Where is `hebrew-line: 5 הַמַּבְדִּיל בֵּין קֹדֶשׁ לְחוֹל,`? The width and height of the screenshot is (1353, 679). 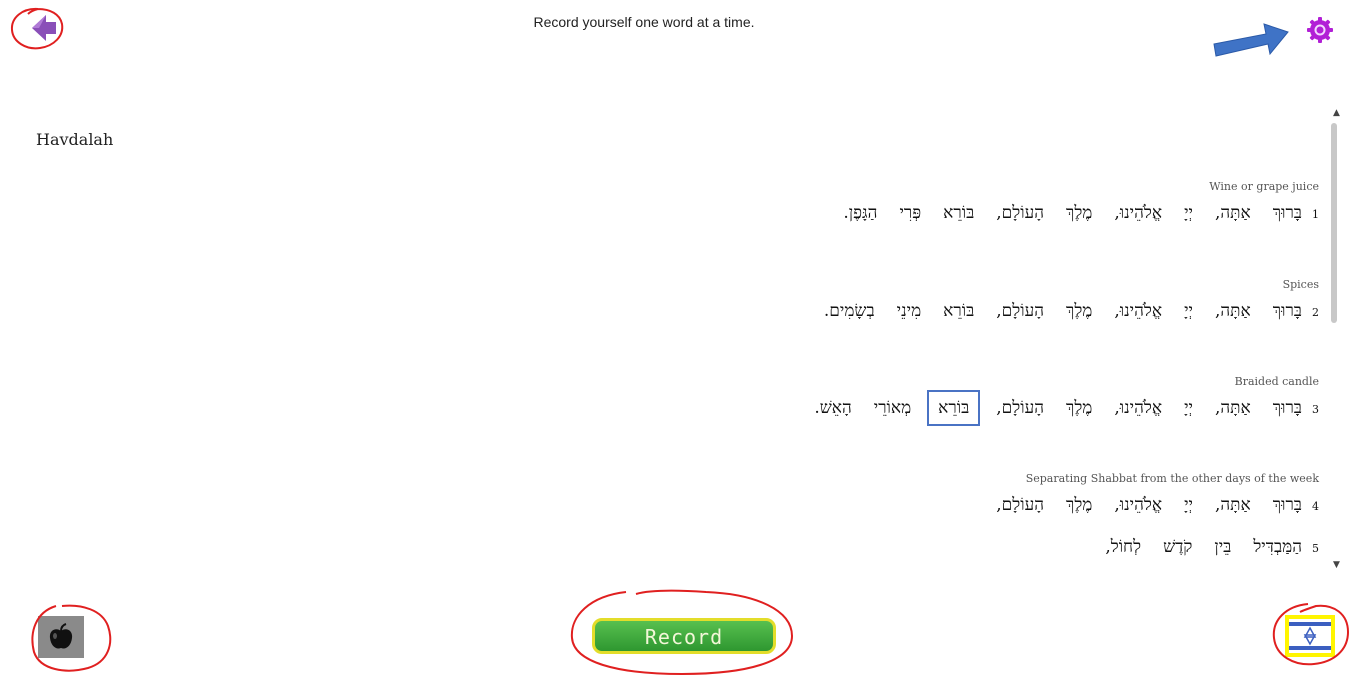
hebrew-line: 5 הַמַּבְדִּיל בֵּין קֹדֶשׁ לְחוֹל, is located at coordinates (969, 547).